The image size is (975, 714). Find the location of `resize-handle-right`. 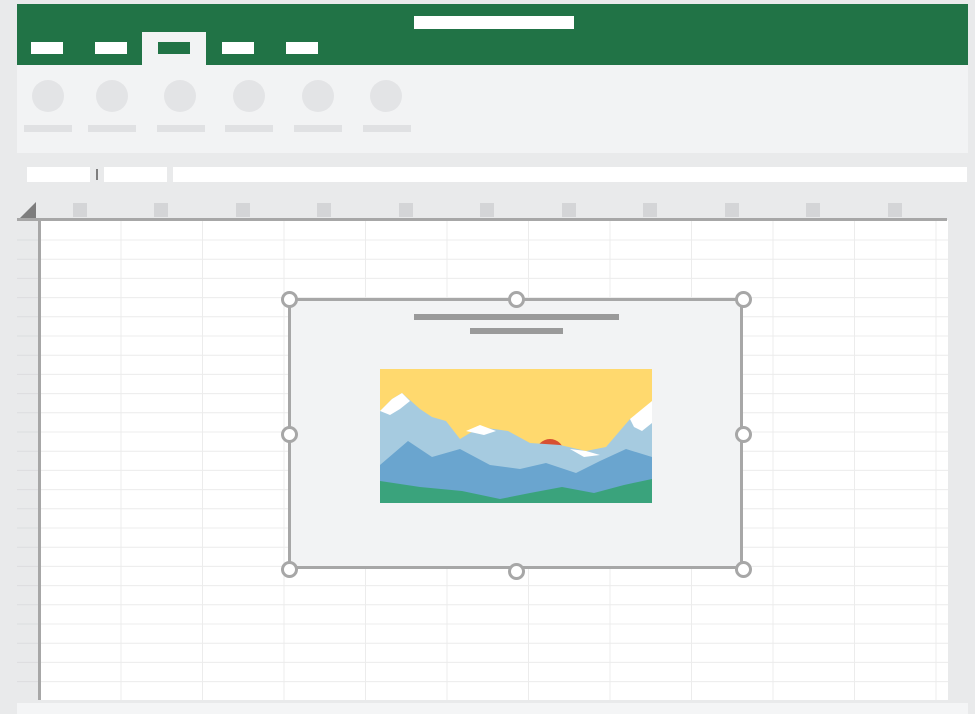

resize-handle-right is located at coordinates (743, 434).